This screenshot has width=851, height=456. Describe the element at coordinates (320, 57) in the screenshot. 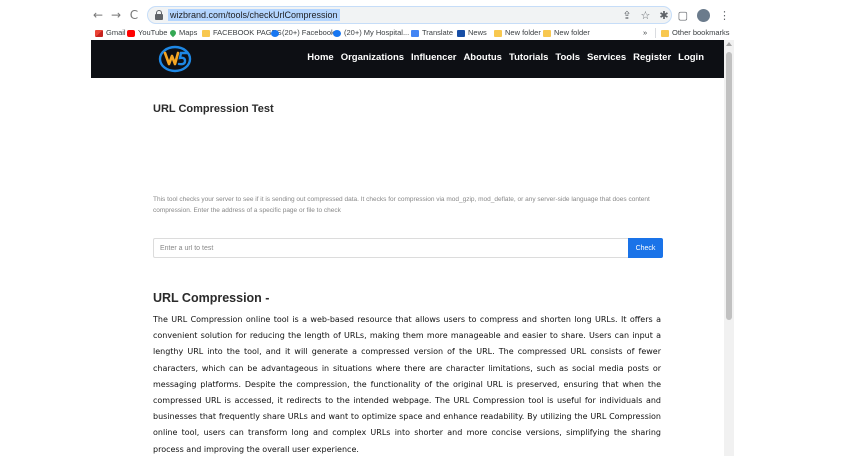

I see `nav-home: Home` at that location.